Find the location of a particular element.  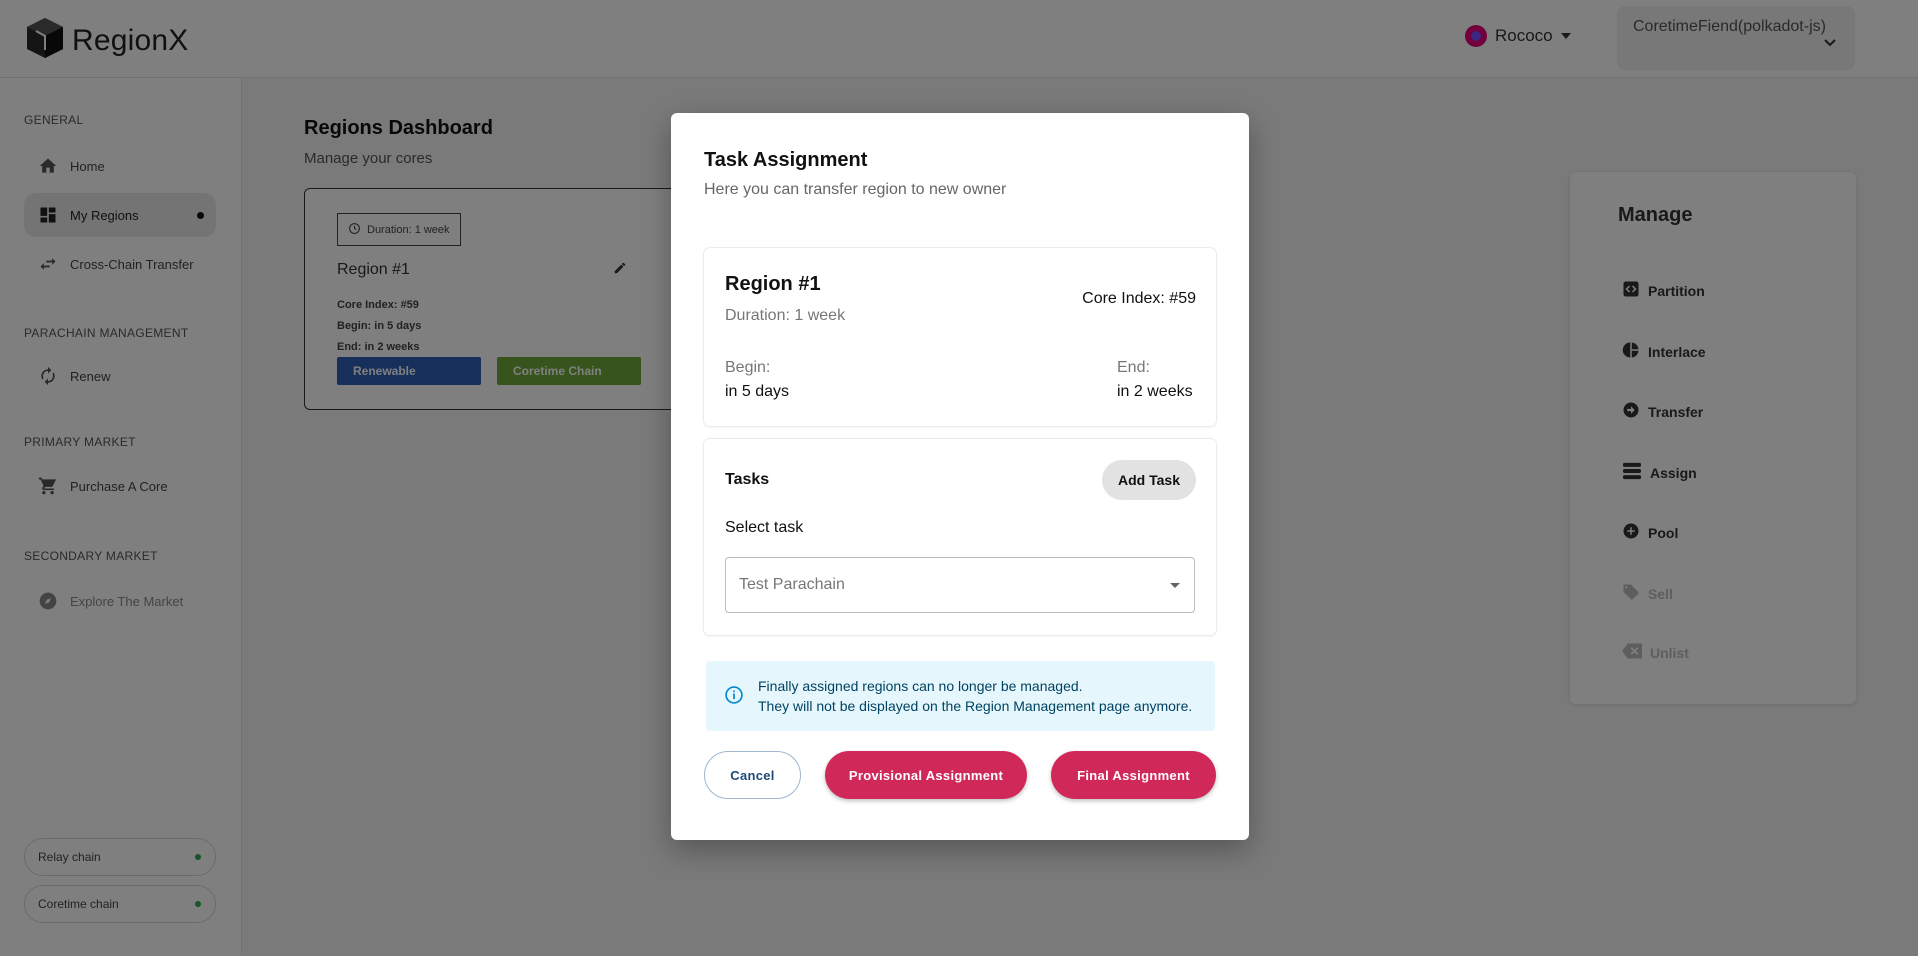

core-index: Core Index: #59 is located at coordinates (1139, 298).